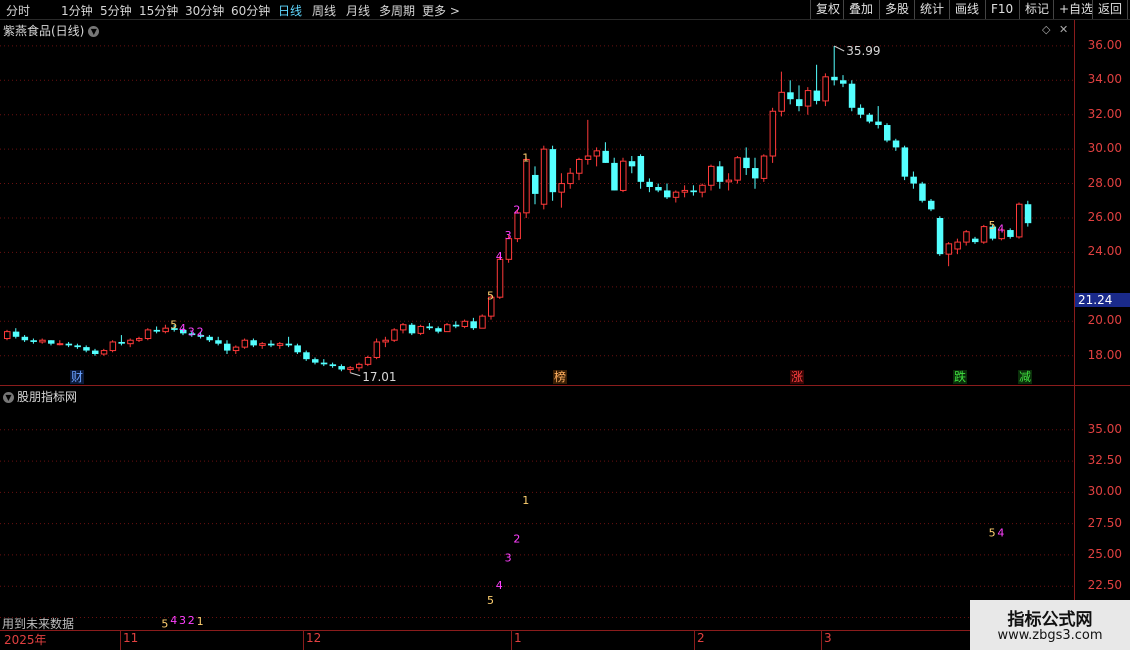 This screenshot has width=1130, height=650. Describe the element at coordinates (290, 10) in the screenshot. I see `period-tab-daily: 日线` at that location.